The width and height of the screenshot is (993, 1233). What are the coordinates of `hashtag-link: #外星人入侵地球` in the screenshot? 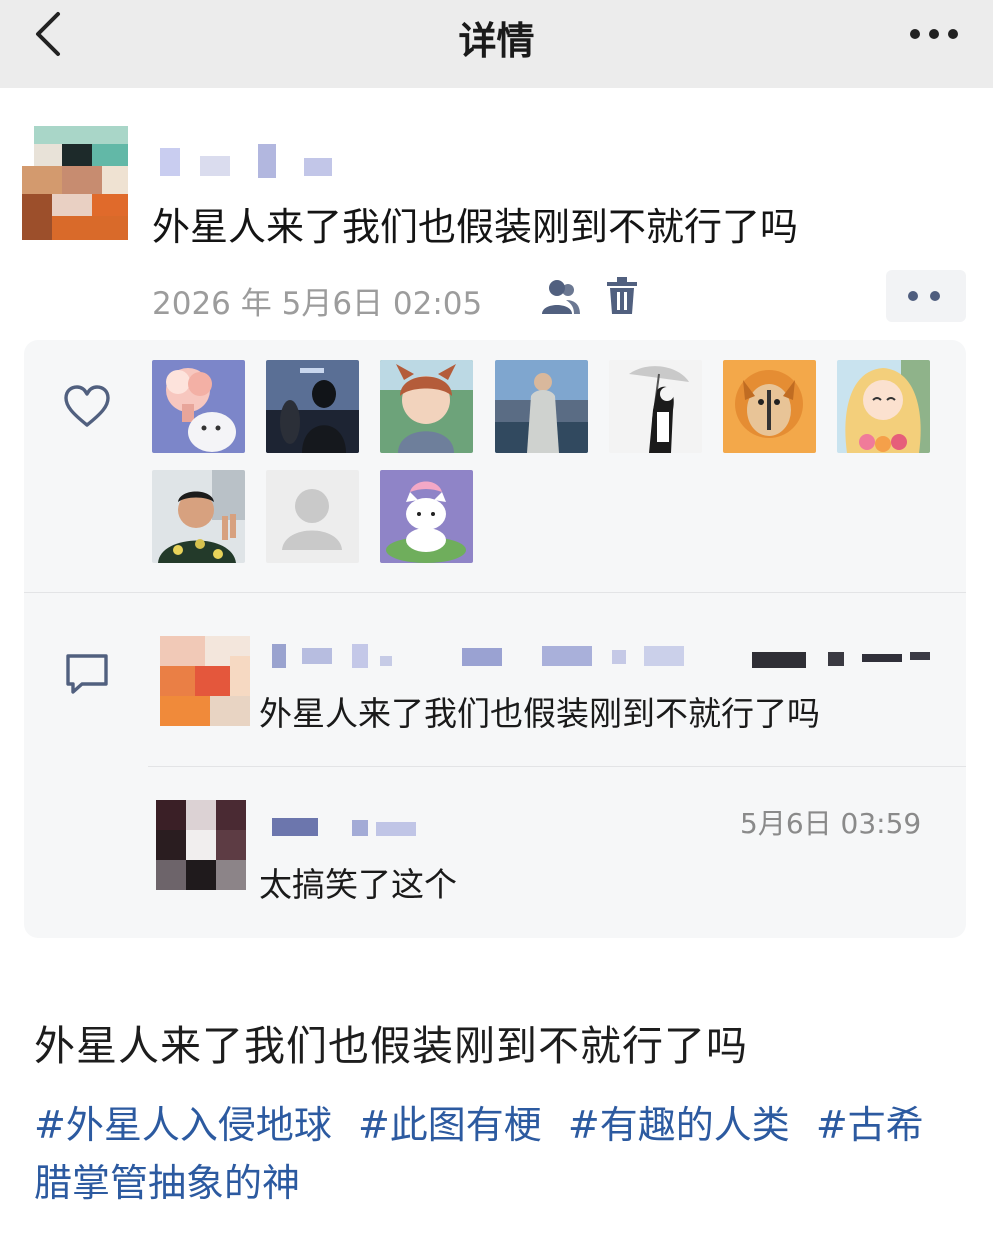 It's located at (183, 1125).